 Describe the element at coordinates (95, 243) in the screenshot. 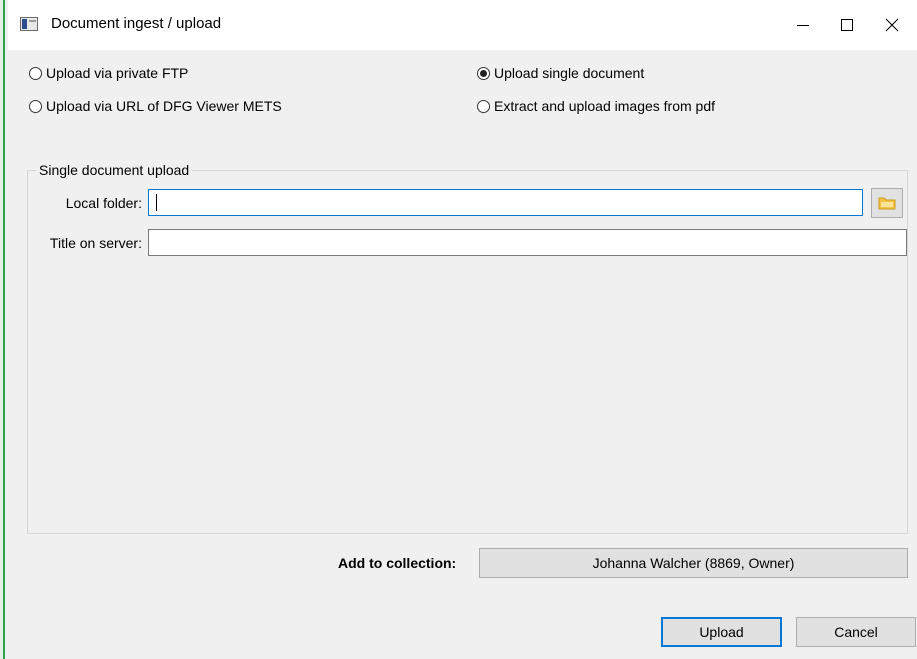

I see `title-on-server-label: Title on server:` at that location.